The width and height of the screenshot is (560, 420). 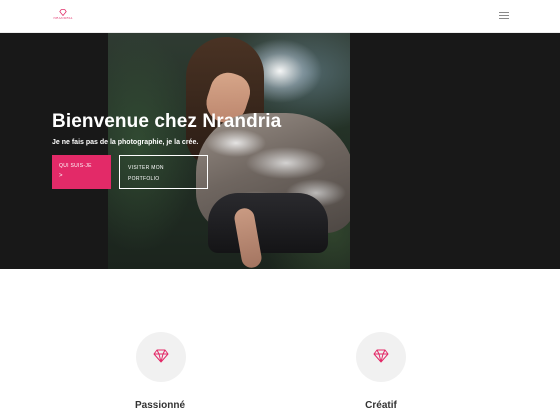 I want to click on portfolio-button-label: VISITER MON PORTFOLIO, so click(x=146, y=173).